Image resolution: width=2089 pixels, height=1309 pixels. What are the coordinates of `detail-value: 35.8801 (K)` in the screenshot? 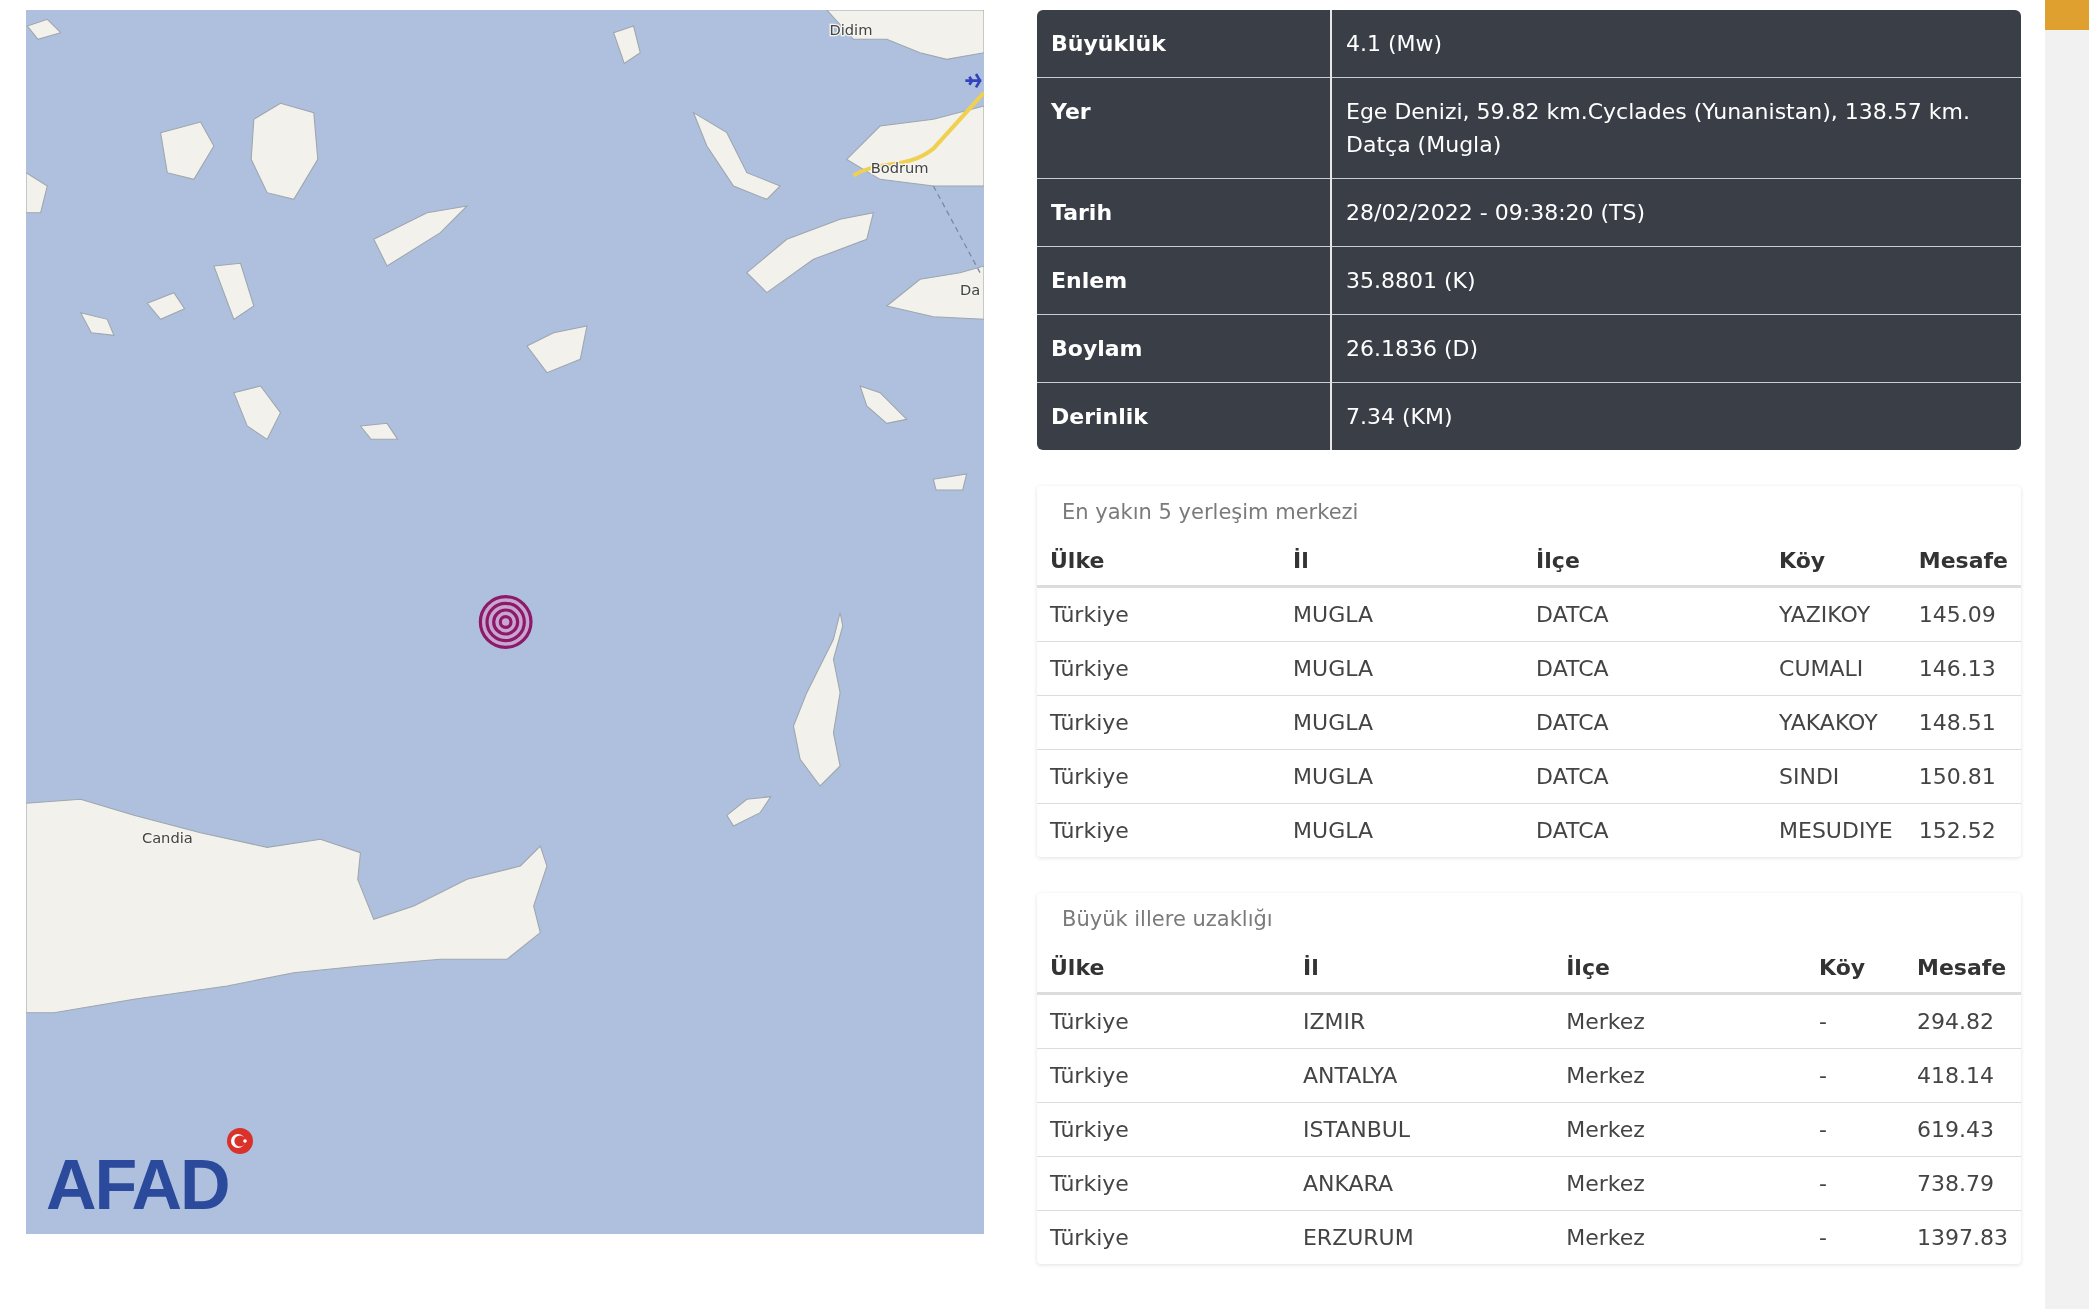 It's located at (1676, 280).